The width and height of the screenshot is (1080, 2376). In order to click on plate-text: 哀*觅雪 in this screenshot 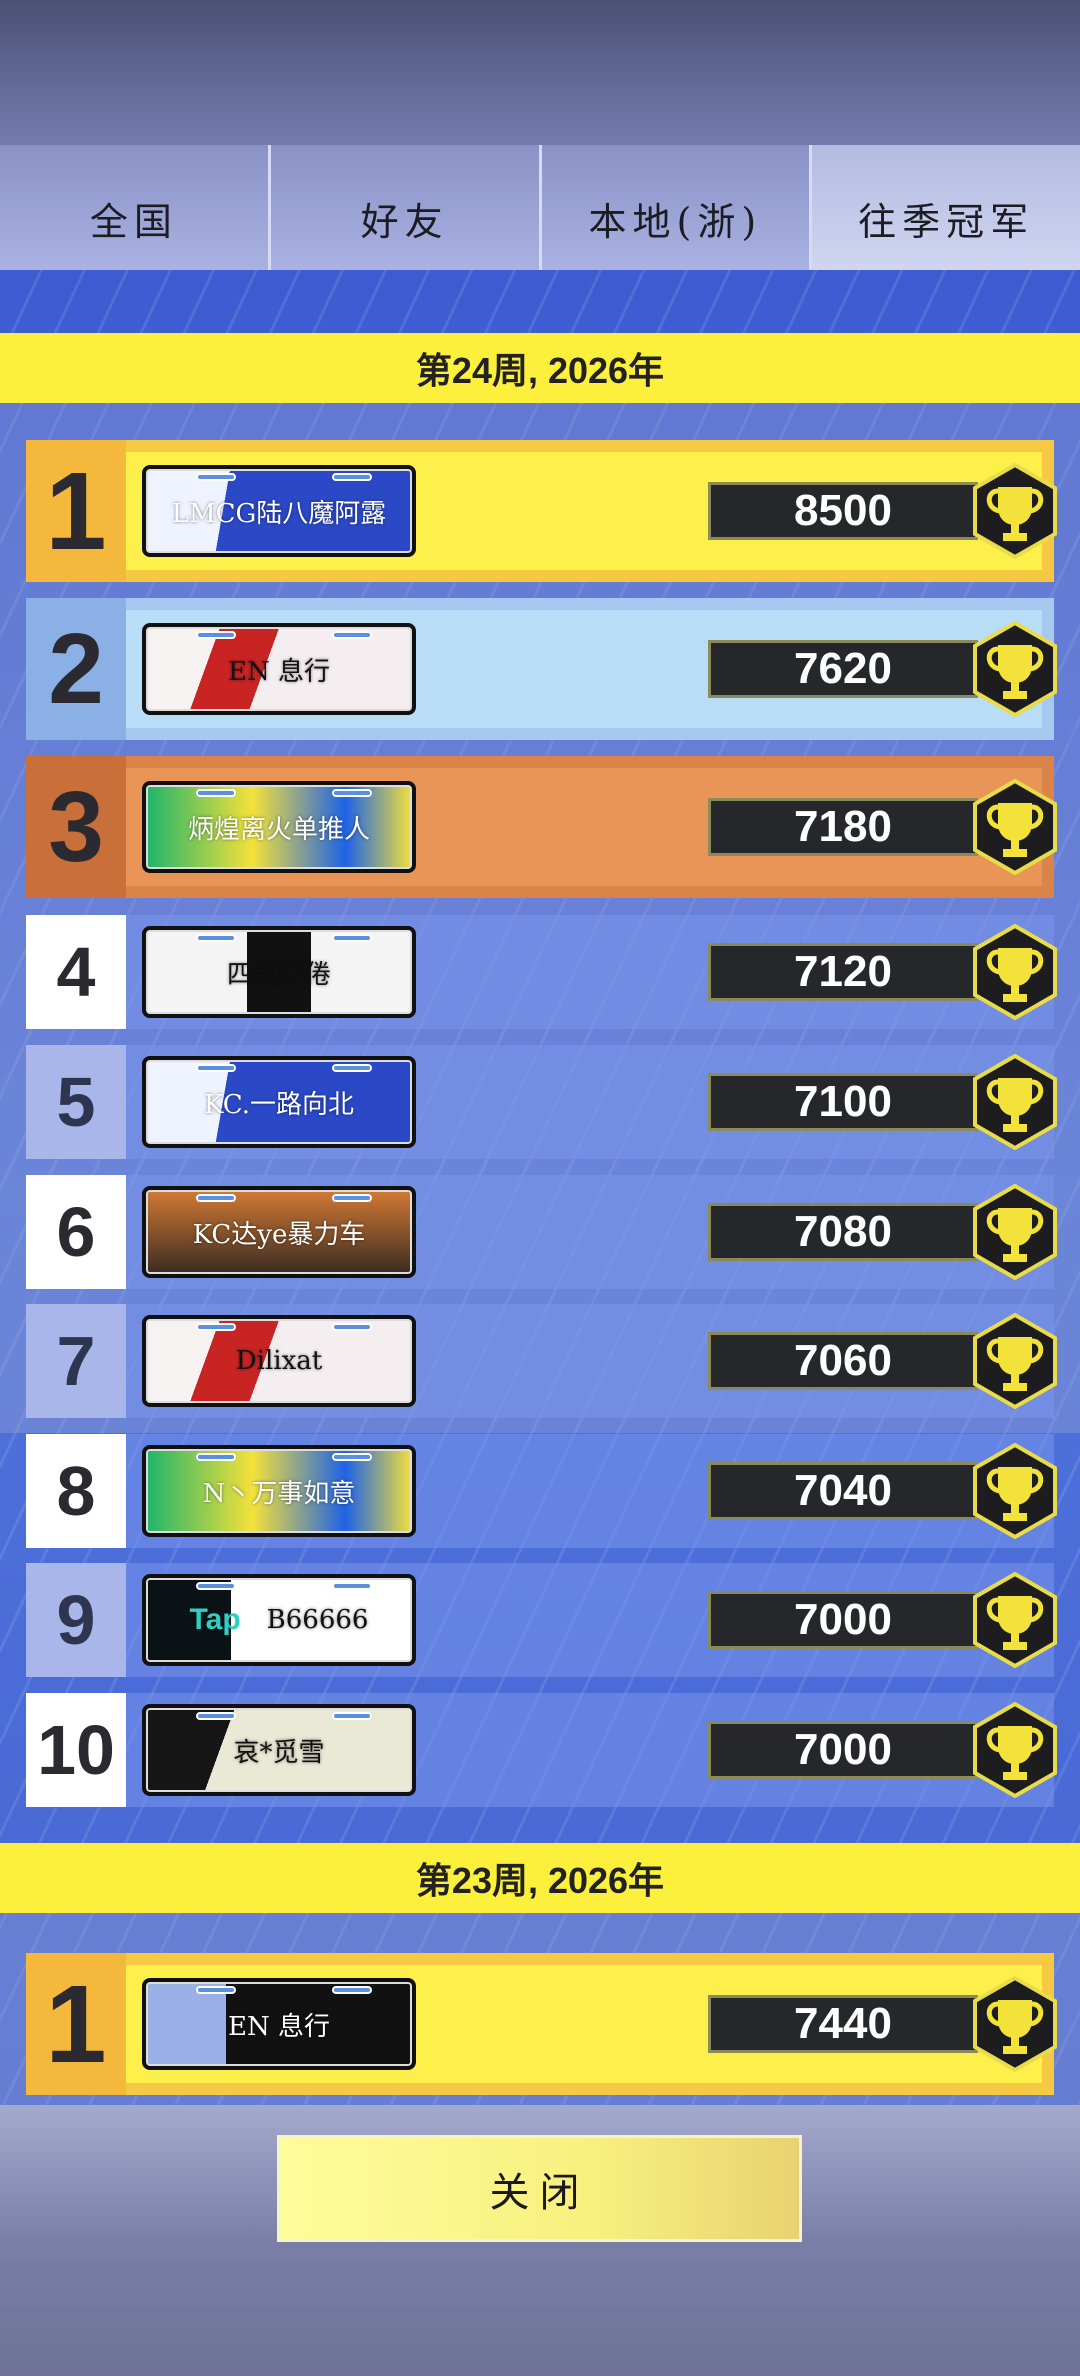, I will do `click(279, 1752)`.